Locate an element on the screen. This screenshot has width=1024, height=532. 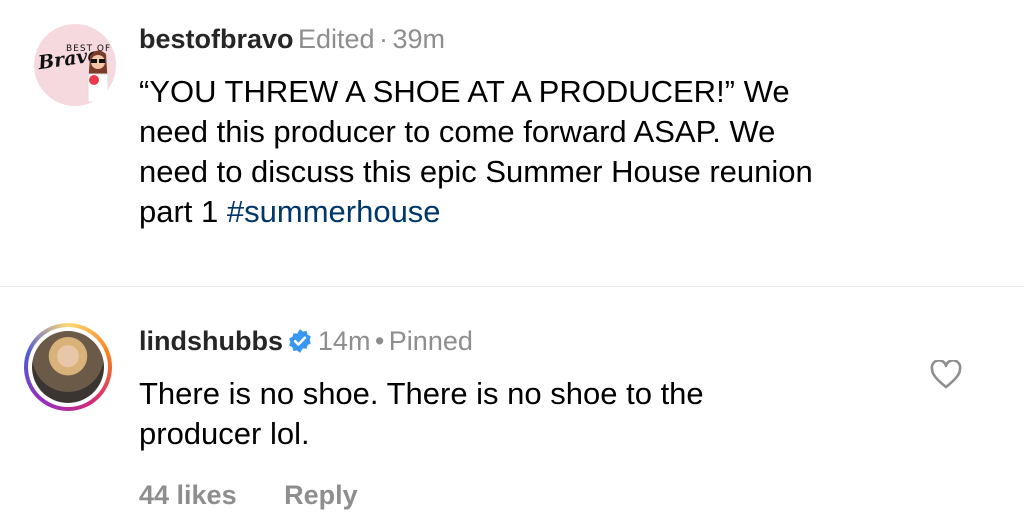
comment-line: “YOU THREW A SHOE AT A PRODUCER!” We is located at coordinates (464, 91).